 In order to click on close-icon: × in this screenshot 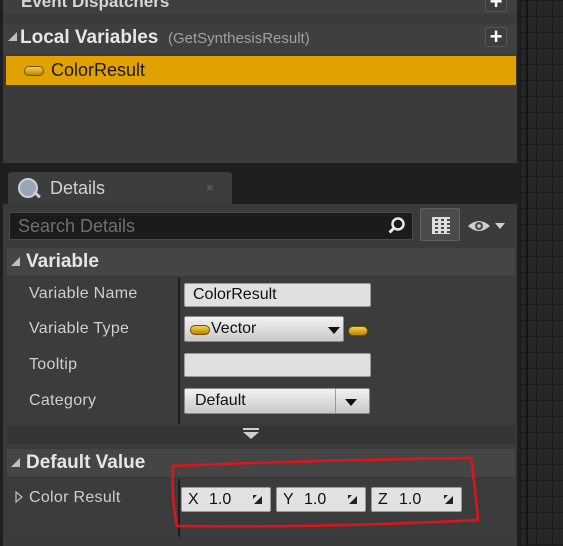, I will do `click(210, 187)`.